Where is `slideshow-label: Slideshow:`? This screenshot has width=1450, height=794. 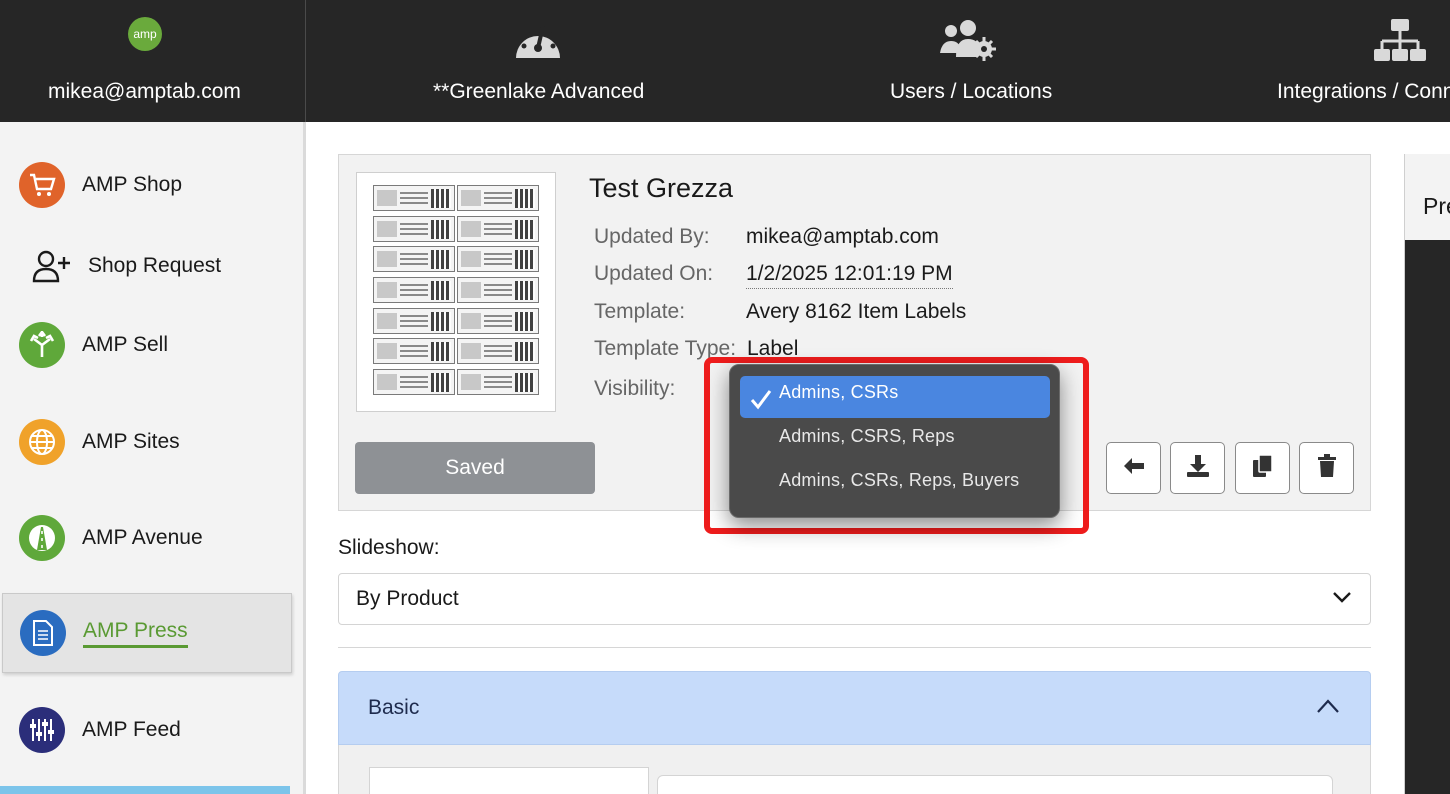 slideshow-label: Slideshow: is located at coordinates (389, 547).